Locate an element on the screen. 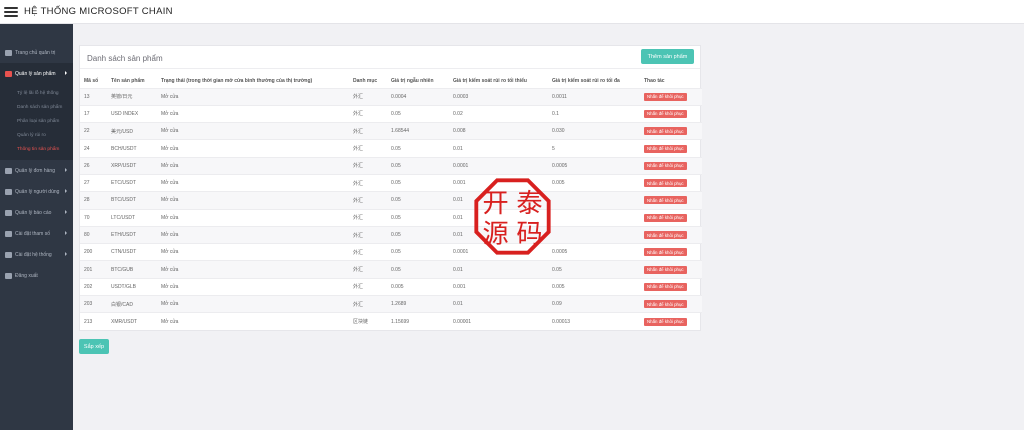  cell-risk-min: 0.01 is located at coordinates (498, 304).